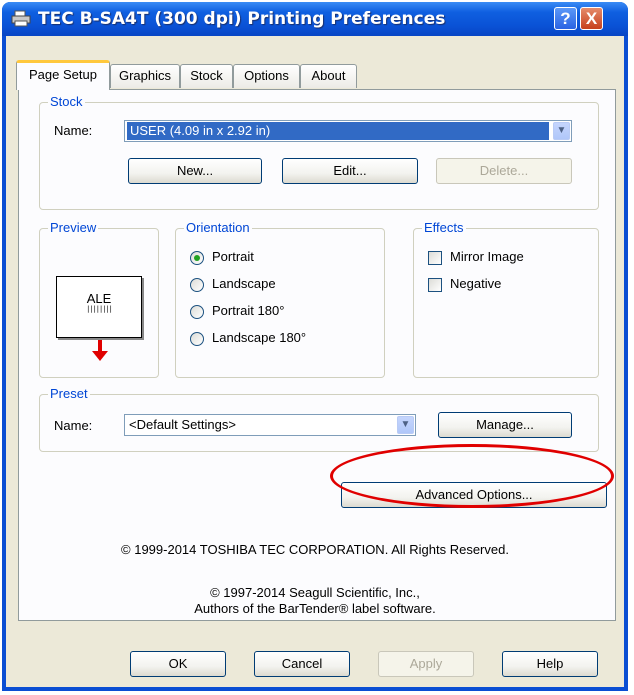 The width and height of the screenshot is (634, 695). I want to click on cancel-button: Cancel, so click(302, 664).